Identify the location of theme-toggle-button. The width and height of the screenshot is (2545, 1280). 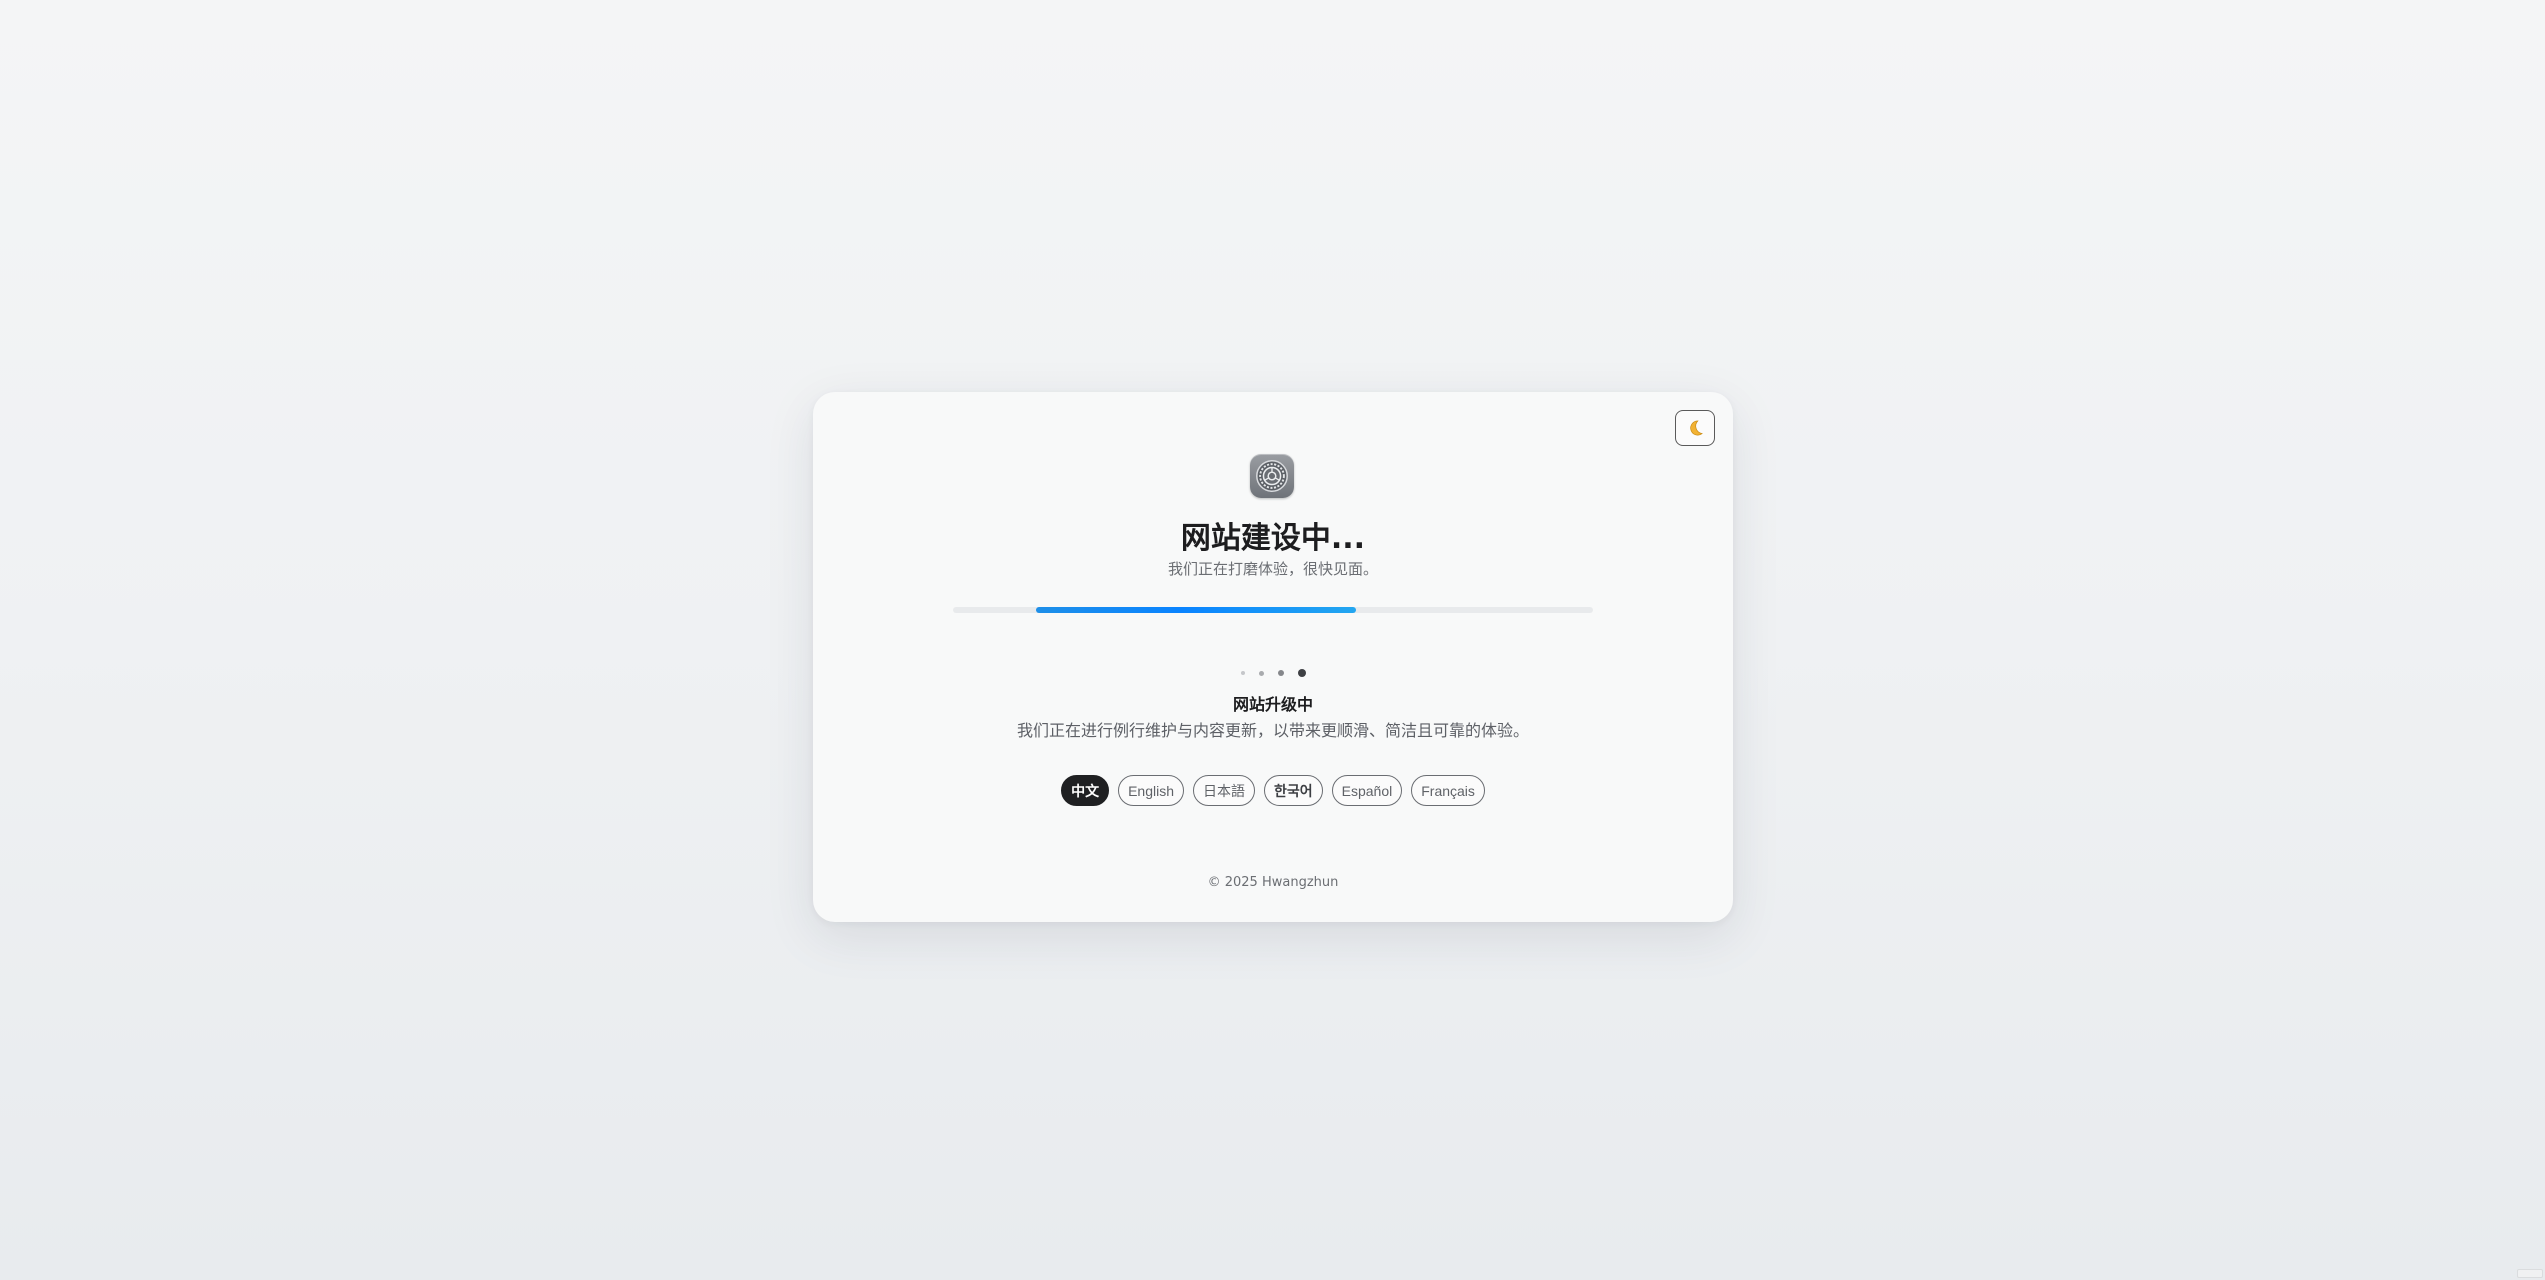
(1695, 428).